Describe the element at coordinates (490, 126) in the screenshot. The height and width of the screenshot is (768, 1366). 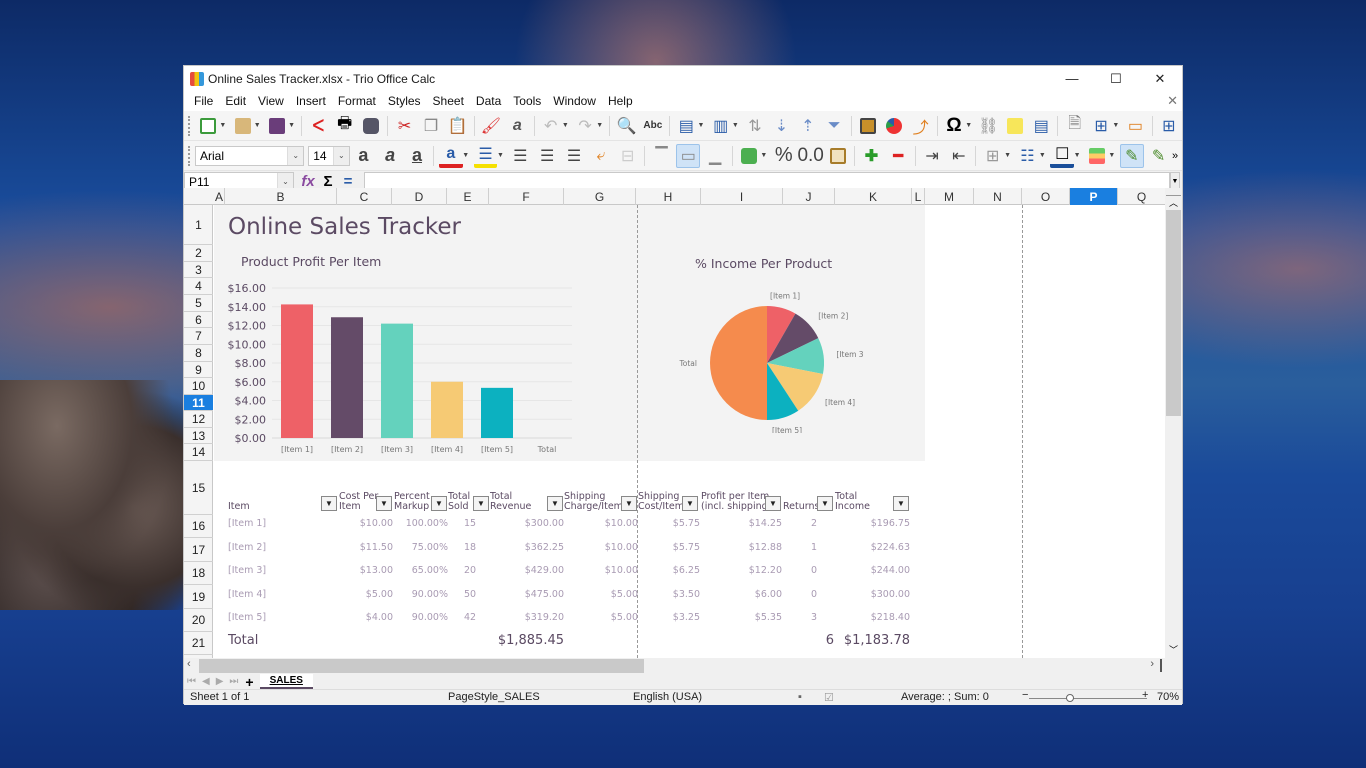
I see `clone-formatting-icon: 🖌` at that location.